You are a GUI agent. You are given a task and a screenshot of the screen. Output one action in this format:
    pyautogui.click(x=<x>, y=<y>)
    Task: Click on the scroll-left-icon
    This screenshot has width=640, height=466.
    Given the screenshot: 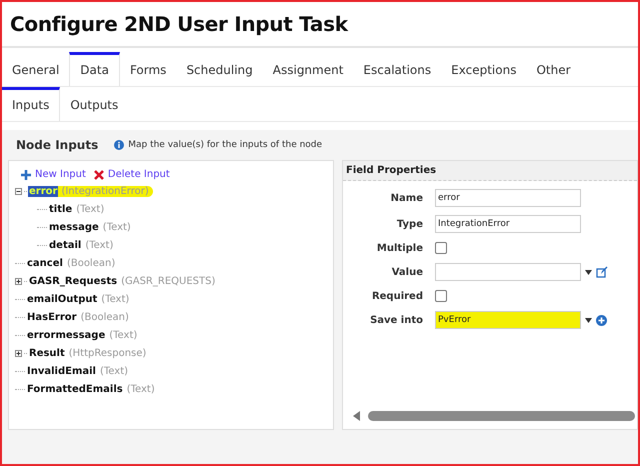 What is the action you would take?
    pyautogui.click(x=356, y=416)
    